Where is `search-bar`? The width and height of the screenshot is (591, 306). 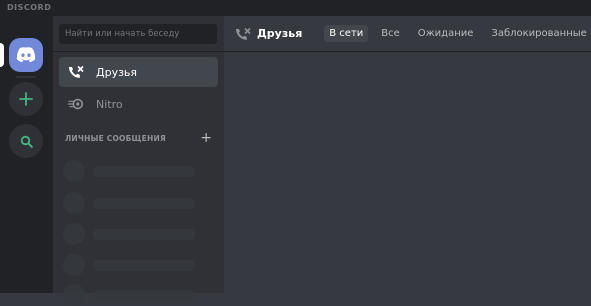 search-bar is located at coordinates (138, 34).